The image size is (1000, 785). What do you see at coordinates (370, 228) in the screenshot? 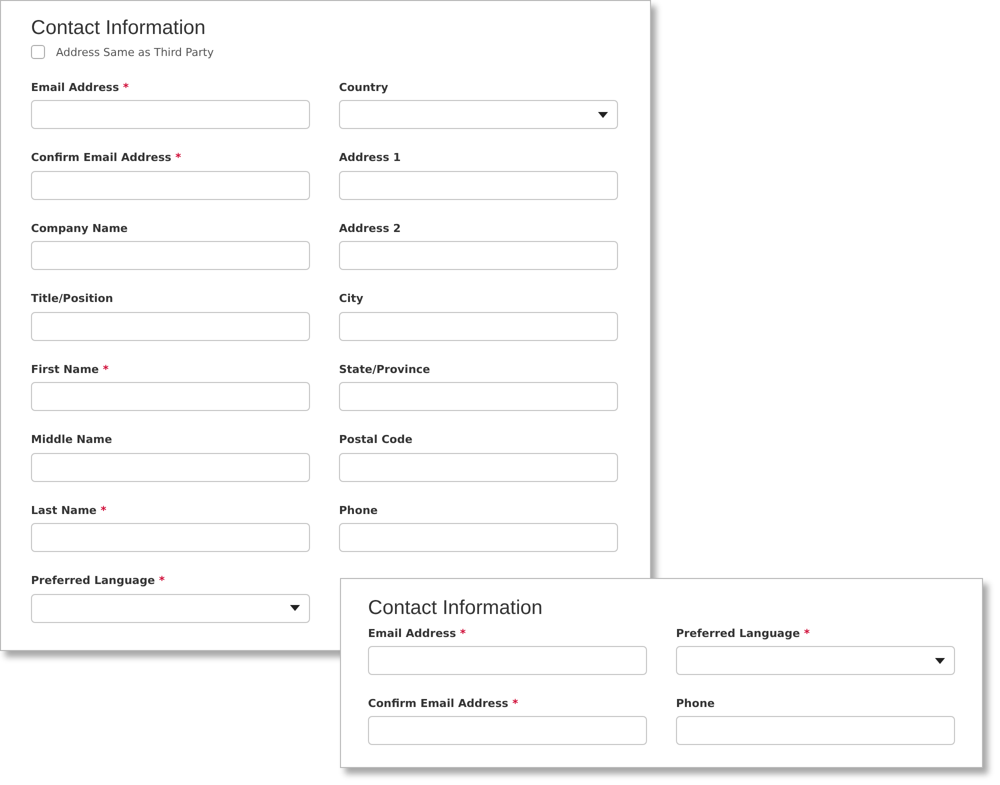
I see `field-label: Address 2` at bounding box center [370, 228].